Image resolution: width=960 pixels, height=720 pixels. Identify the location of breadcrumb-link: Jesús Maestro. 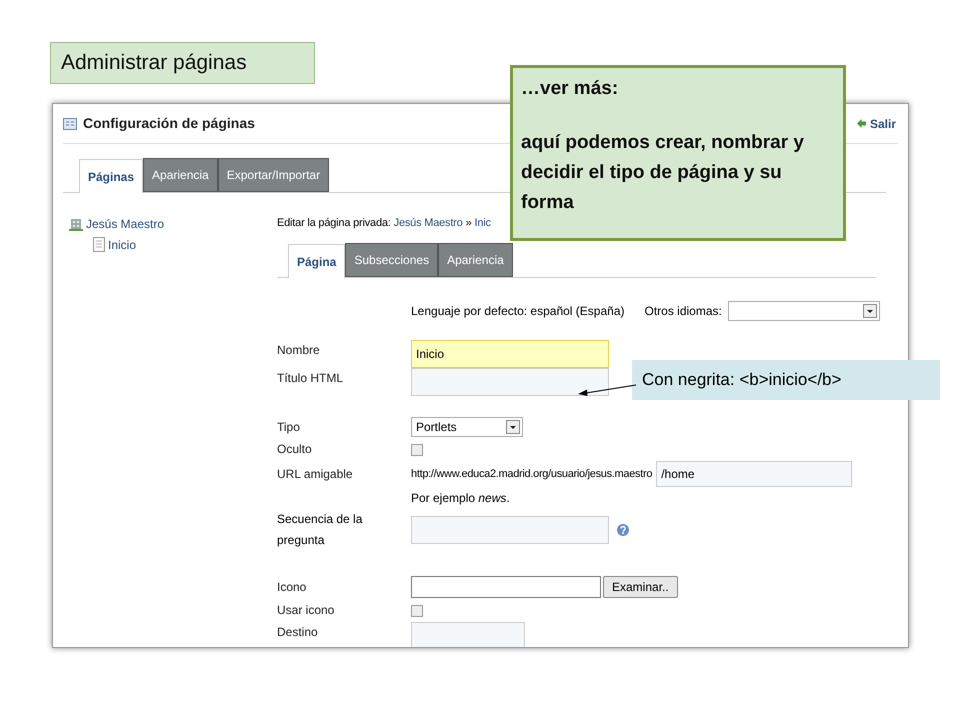
(428, 223).